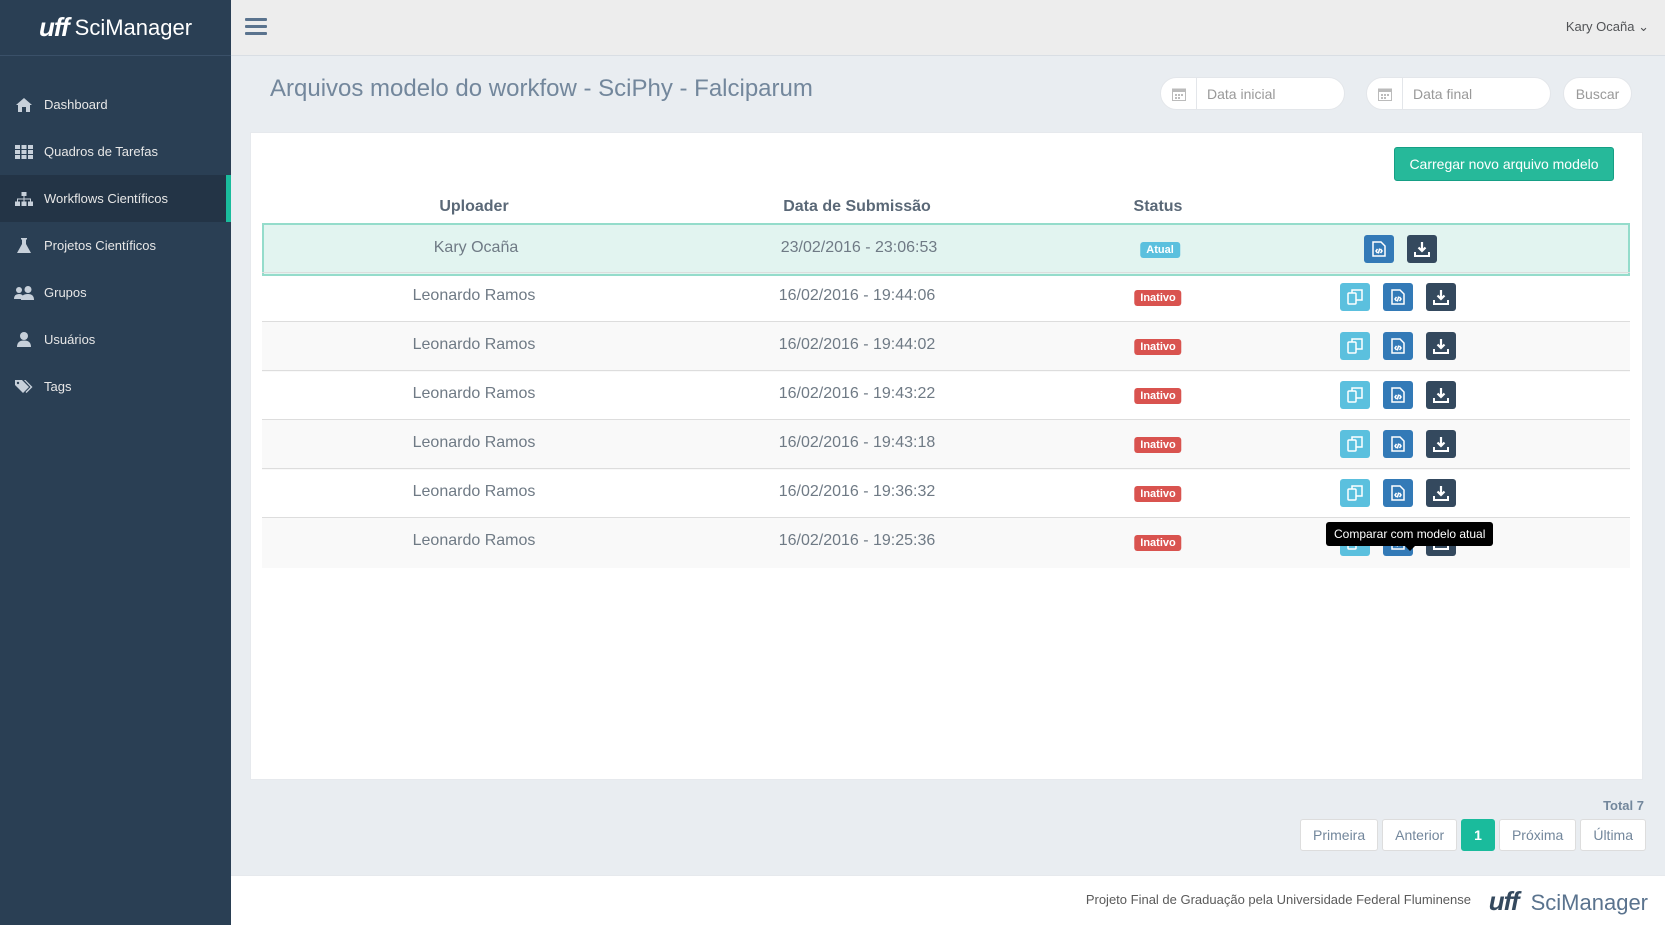 Image resolution: width=1665 pixels, height=925 pixels. I want to click on users-icon, so click(24, 293).